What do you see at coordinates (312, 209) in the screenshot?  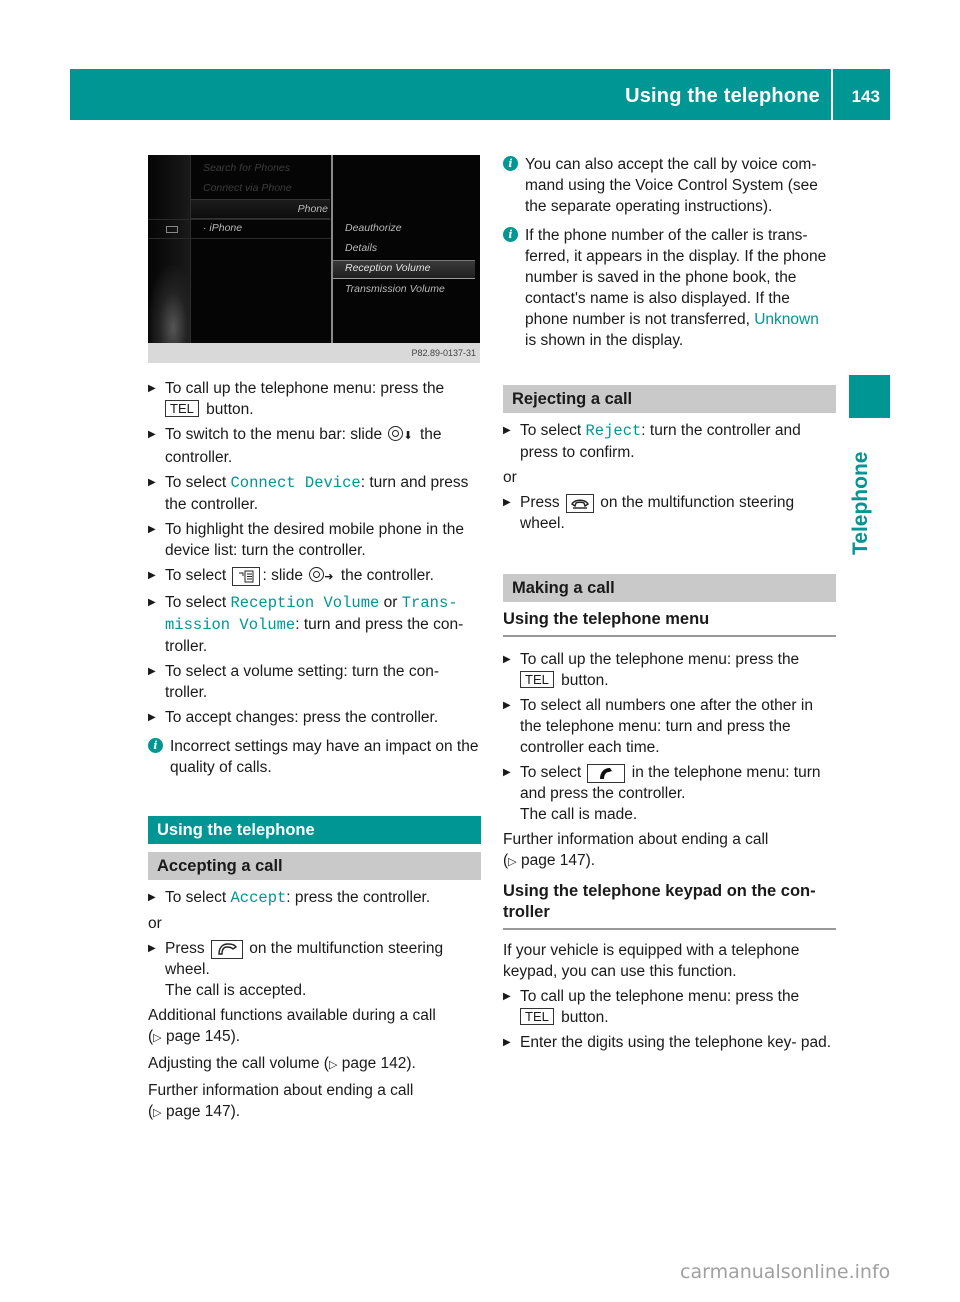 I see `screen-section-label: Phone` at bounding box center [312, 209].